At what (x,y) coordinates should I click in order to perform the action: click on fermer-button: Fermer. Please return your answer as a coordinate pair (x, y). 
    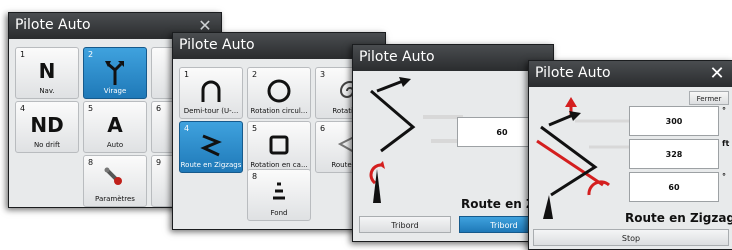
    Looking at the image, I should click on (709, 98).